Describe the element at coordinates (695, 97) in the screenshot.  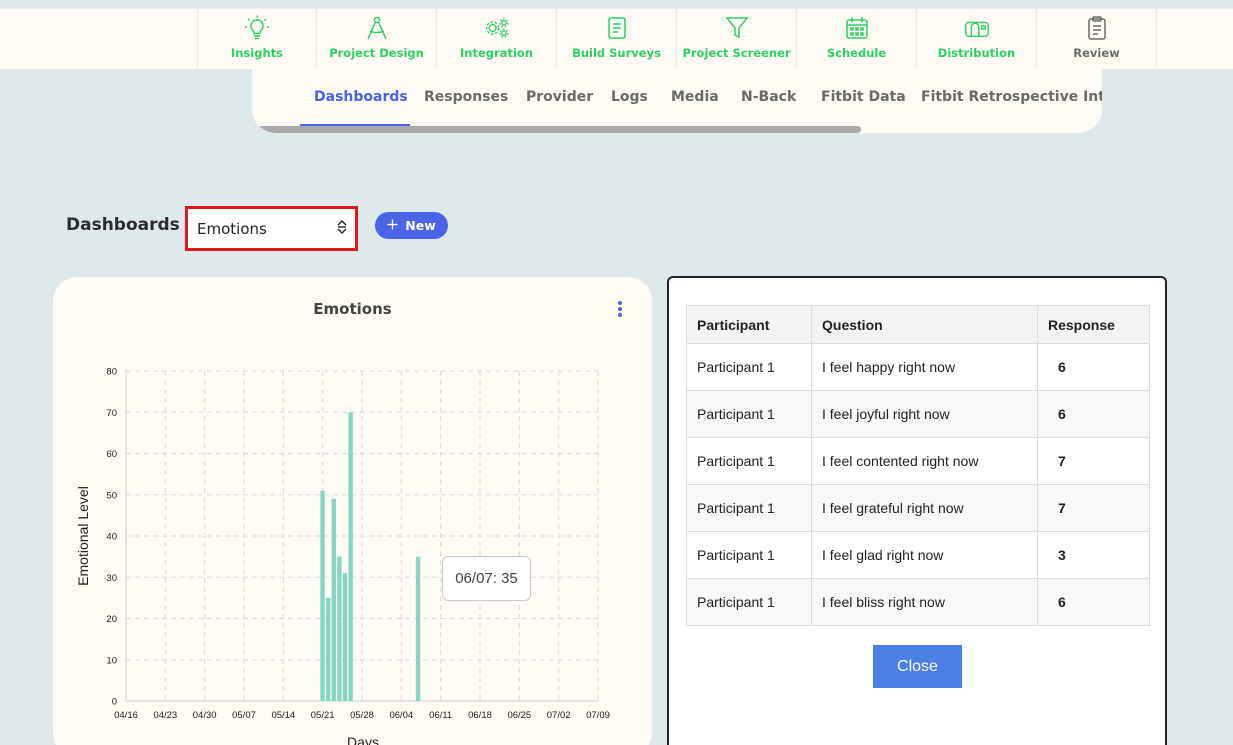
I see `tab-media: Media` at that location.